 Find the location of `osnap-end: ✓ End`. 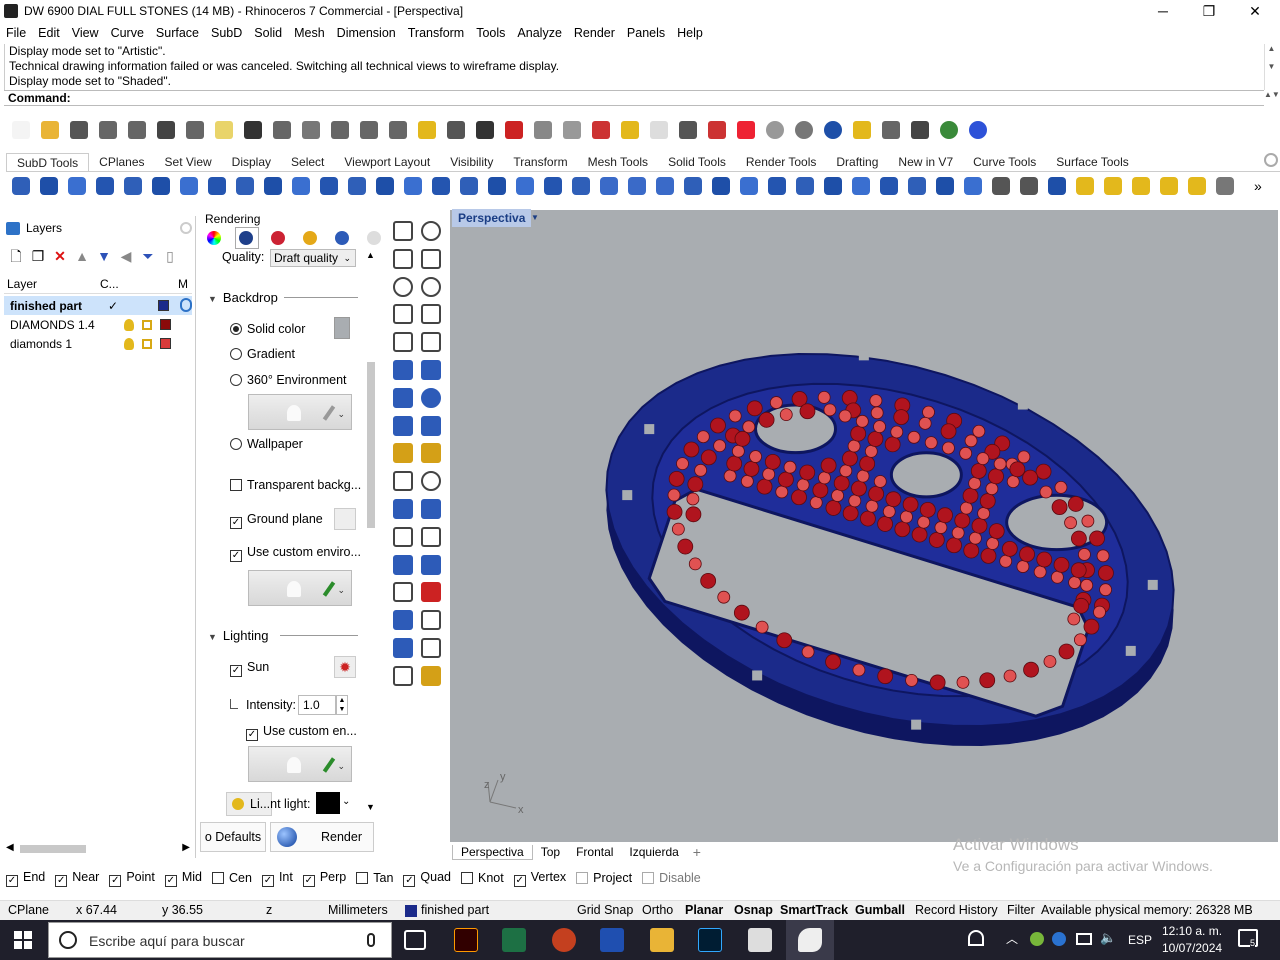

osnap-end: ✓ End is located at coordinates (25, 878).